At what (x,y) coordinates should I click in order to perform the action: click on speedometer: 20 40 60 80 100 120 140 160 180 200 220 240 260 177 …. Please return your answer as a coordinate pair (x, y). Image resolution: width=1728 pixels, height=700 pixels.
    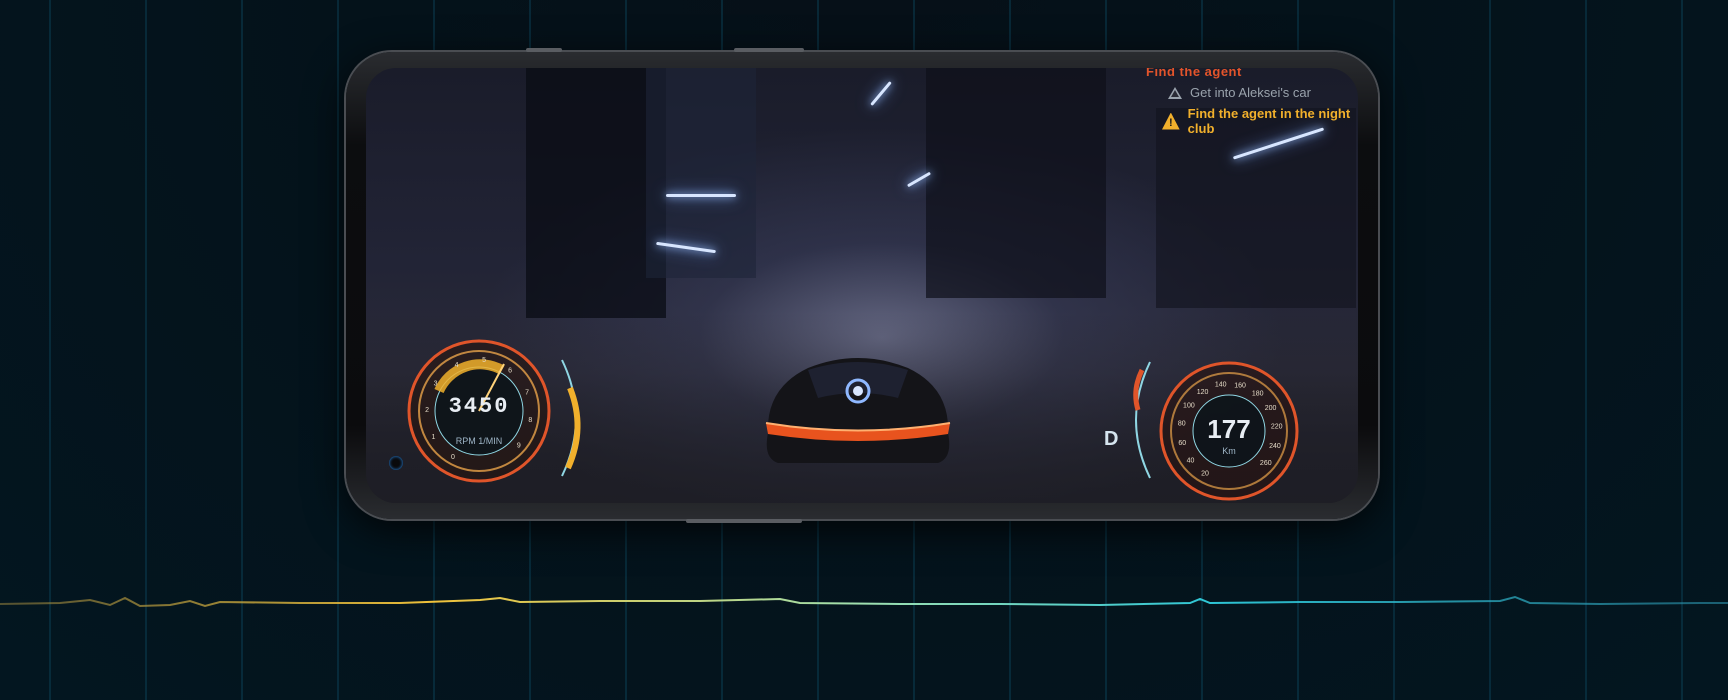
    Looking at the image, I should click on (1229, 430).